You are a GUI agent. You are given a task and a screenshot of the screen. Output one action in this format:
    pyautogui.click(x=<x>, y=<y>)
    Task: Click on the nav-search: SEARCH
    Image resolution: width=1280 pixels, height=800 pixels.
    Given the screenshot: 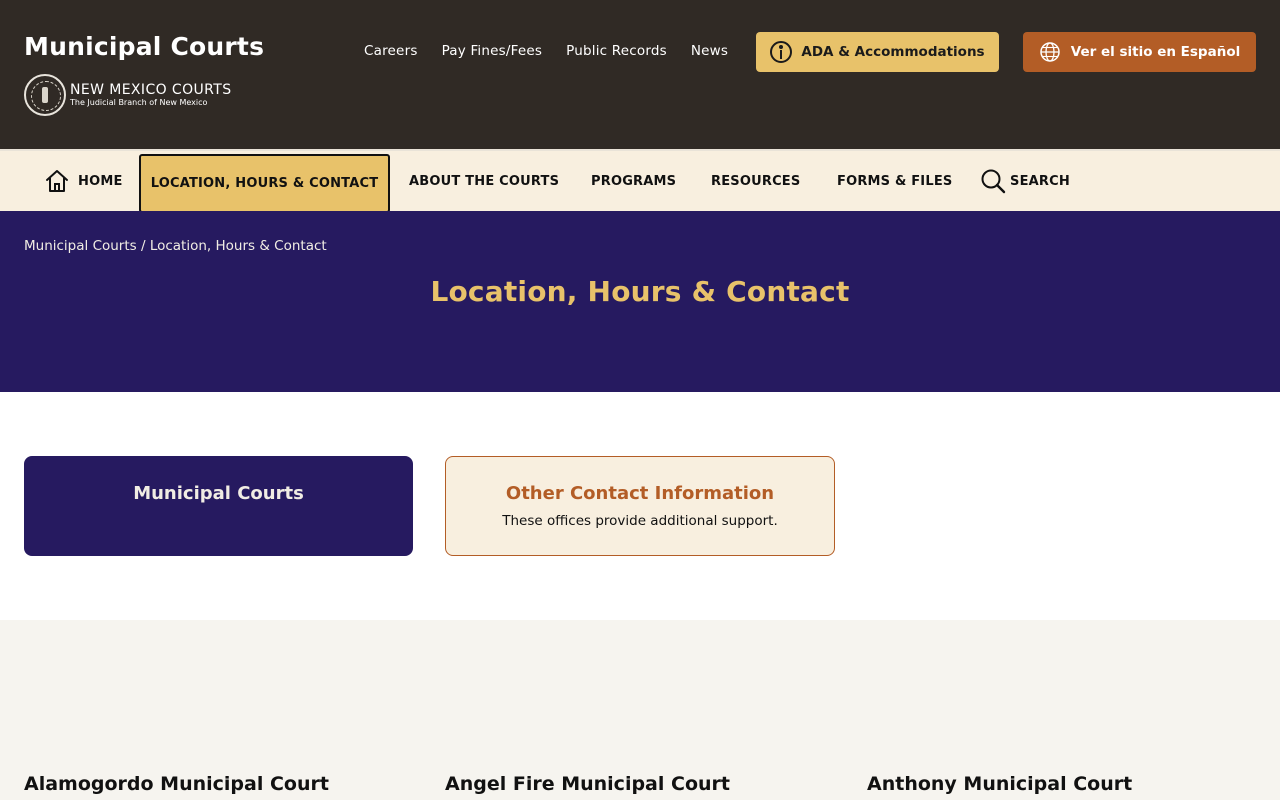 What is the action you would take?
    pyautogui.click(x=1025, y=181)
    